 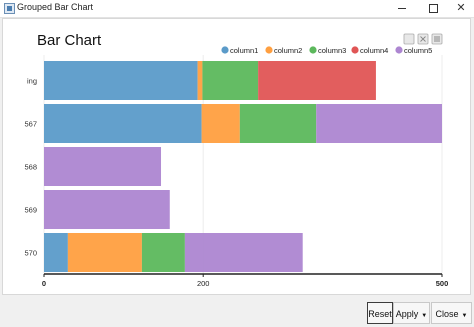 I want to click on bar-column1-ing, so click(x=121, y=80).